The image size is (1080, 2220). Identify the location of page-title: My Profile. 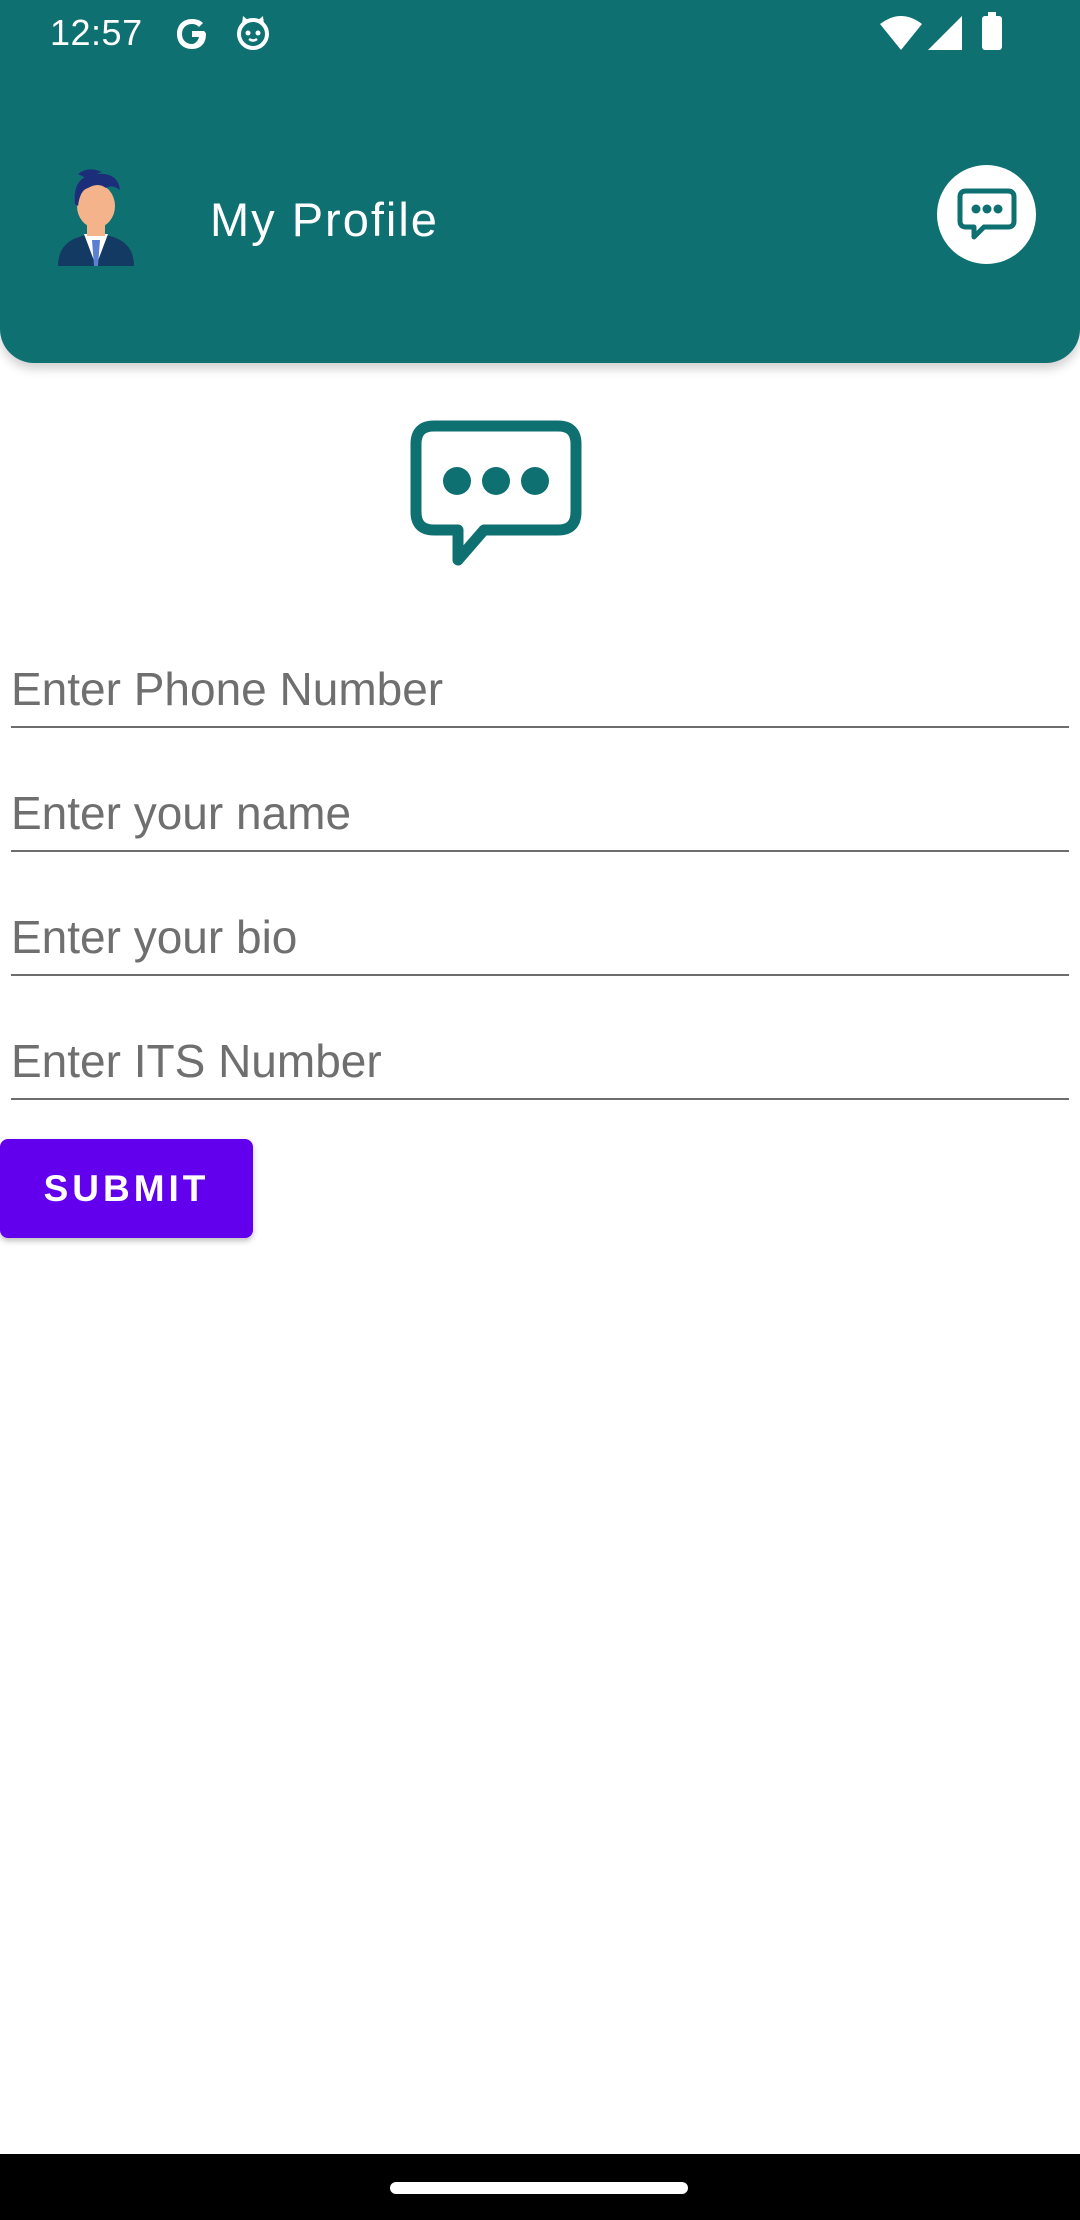
(324, 219).